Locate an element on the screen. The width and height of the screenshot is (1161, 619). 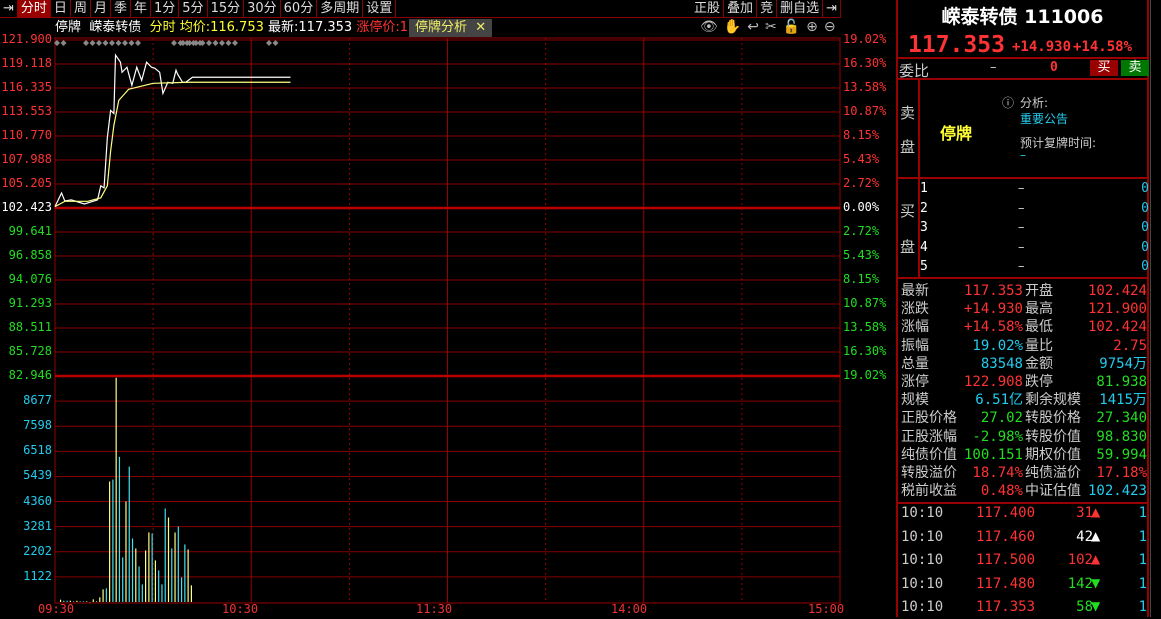
sell-button: 卖 is located at coordinates (1135, 68).